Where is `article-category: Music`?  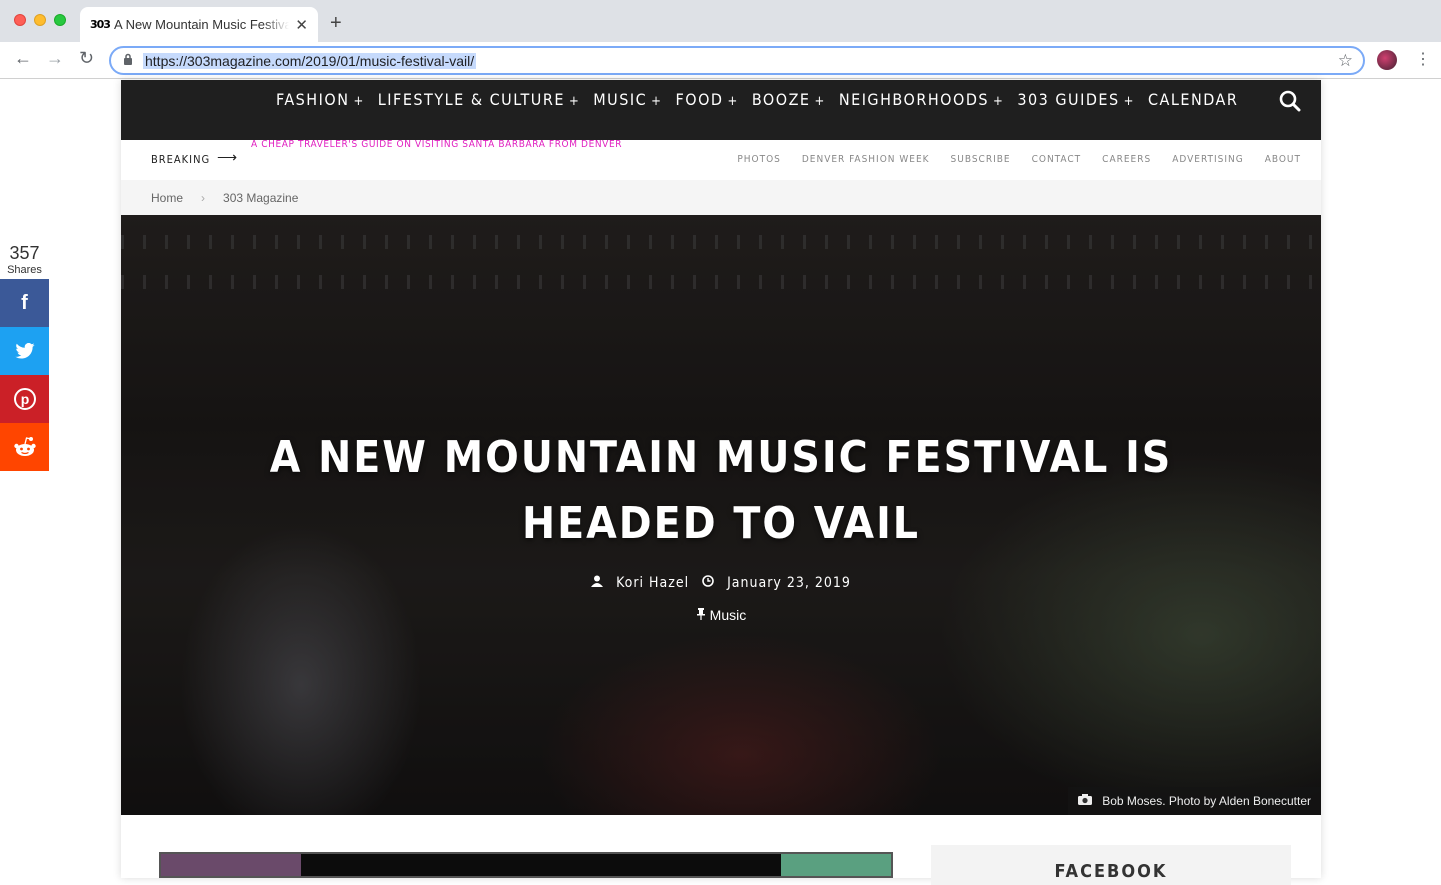 article-category: Music is located at coordinates (721, 615).